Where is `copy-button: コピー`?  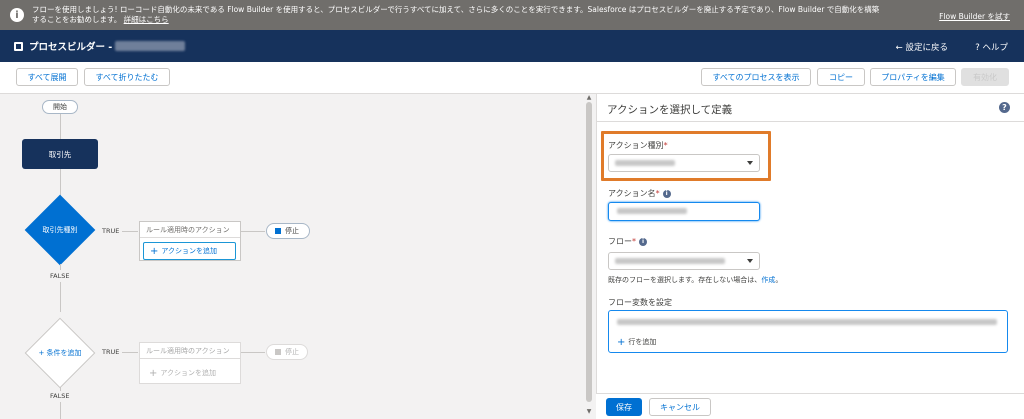
copy-button: コピー is located at coordinates (841, 77).